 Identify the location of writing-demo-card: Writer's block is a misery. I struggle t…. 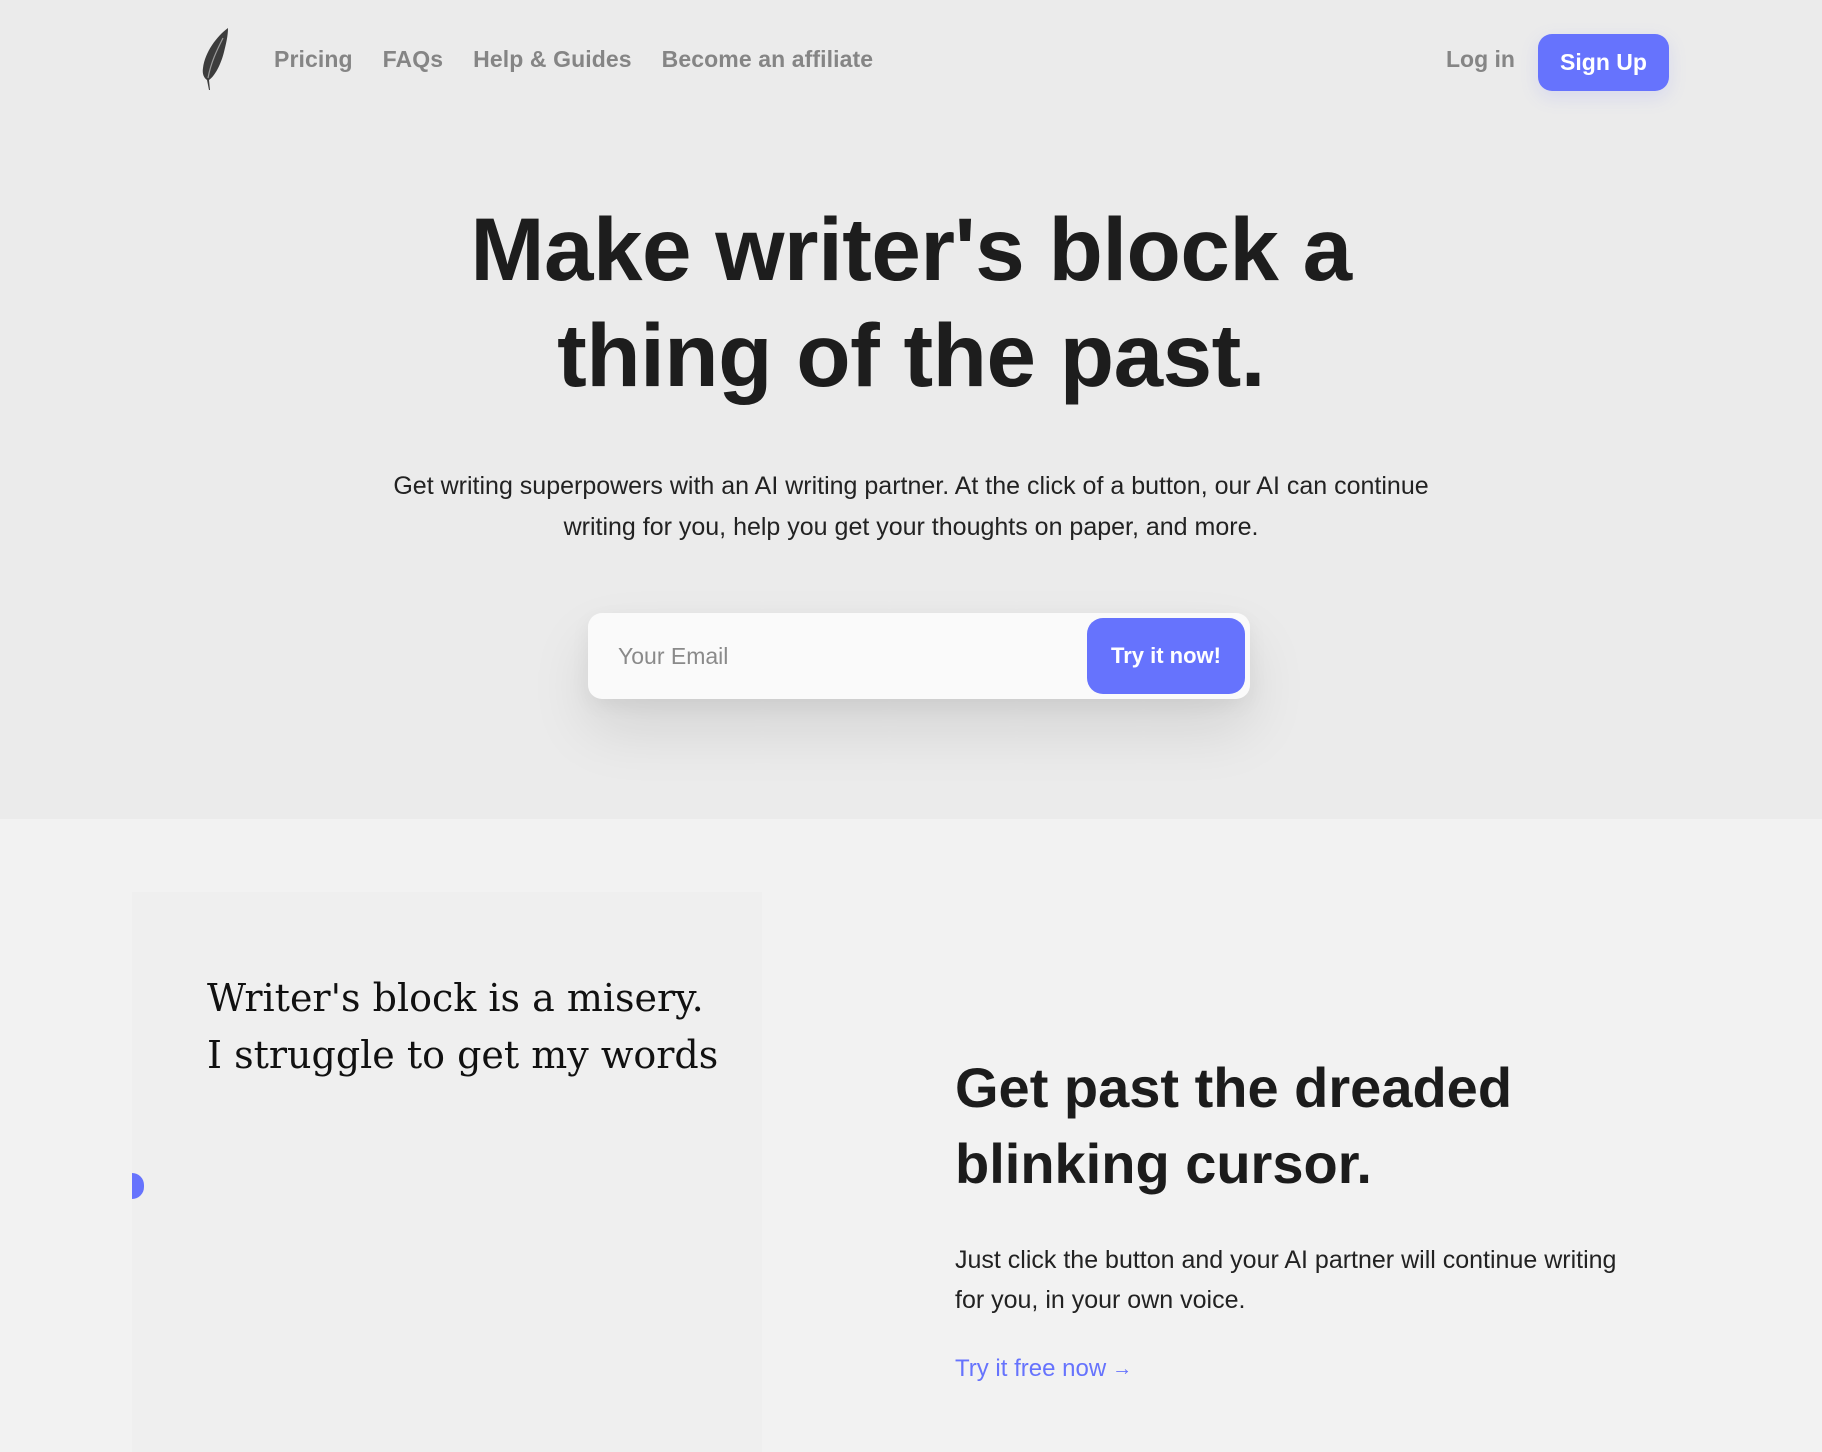
(447, 1172).